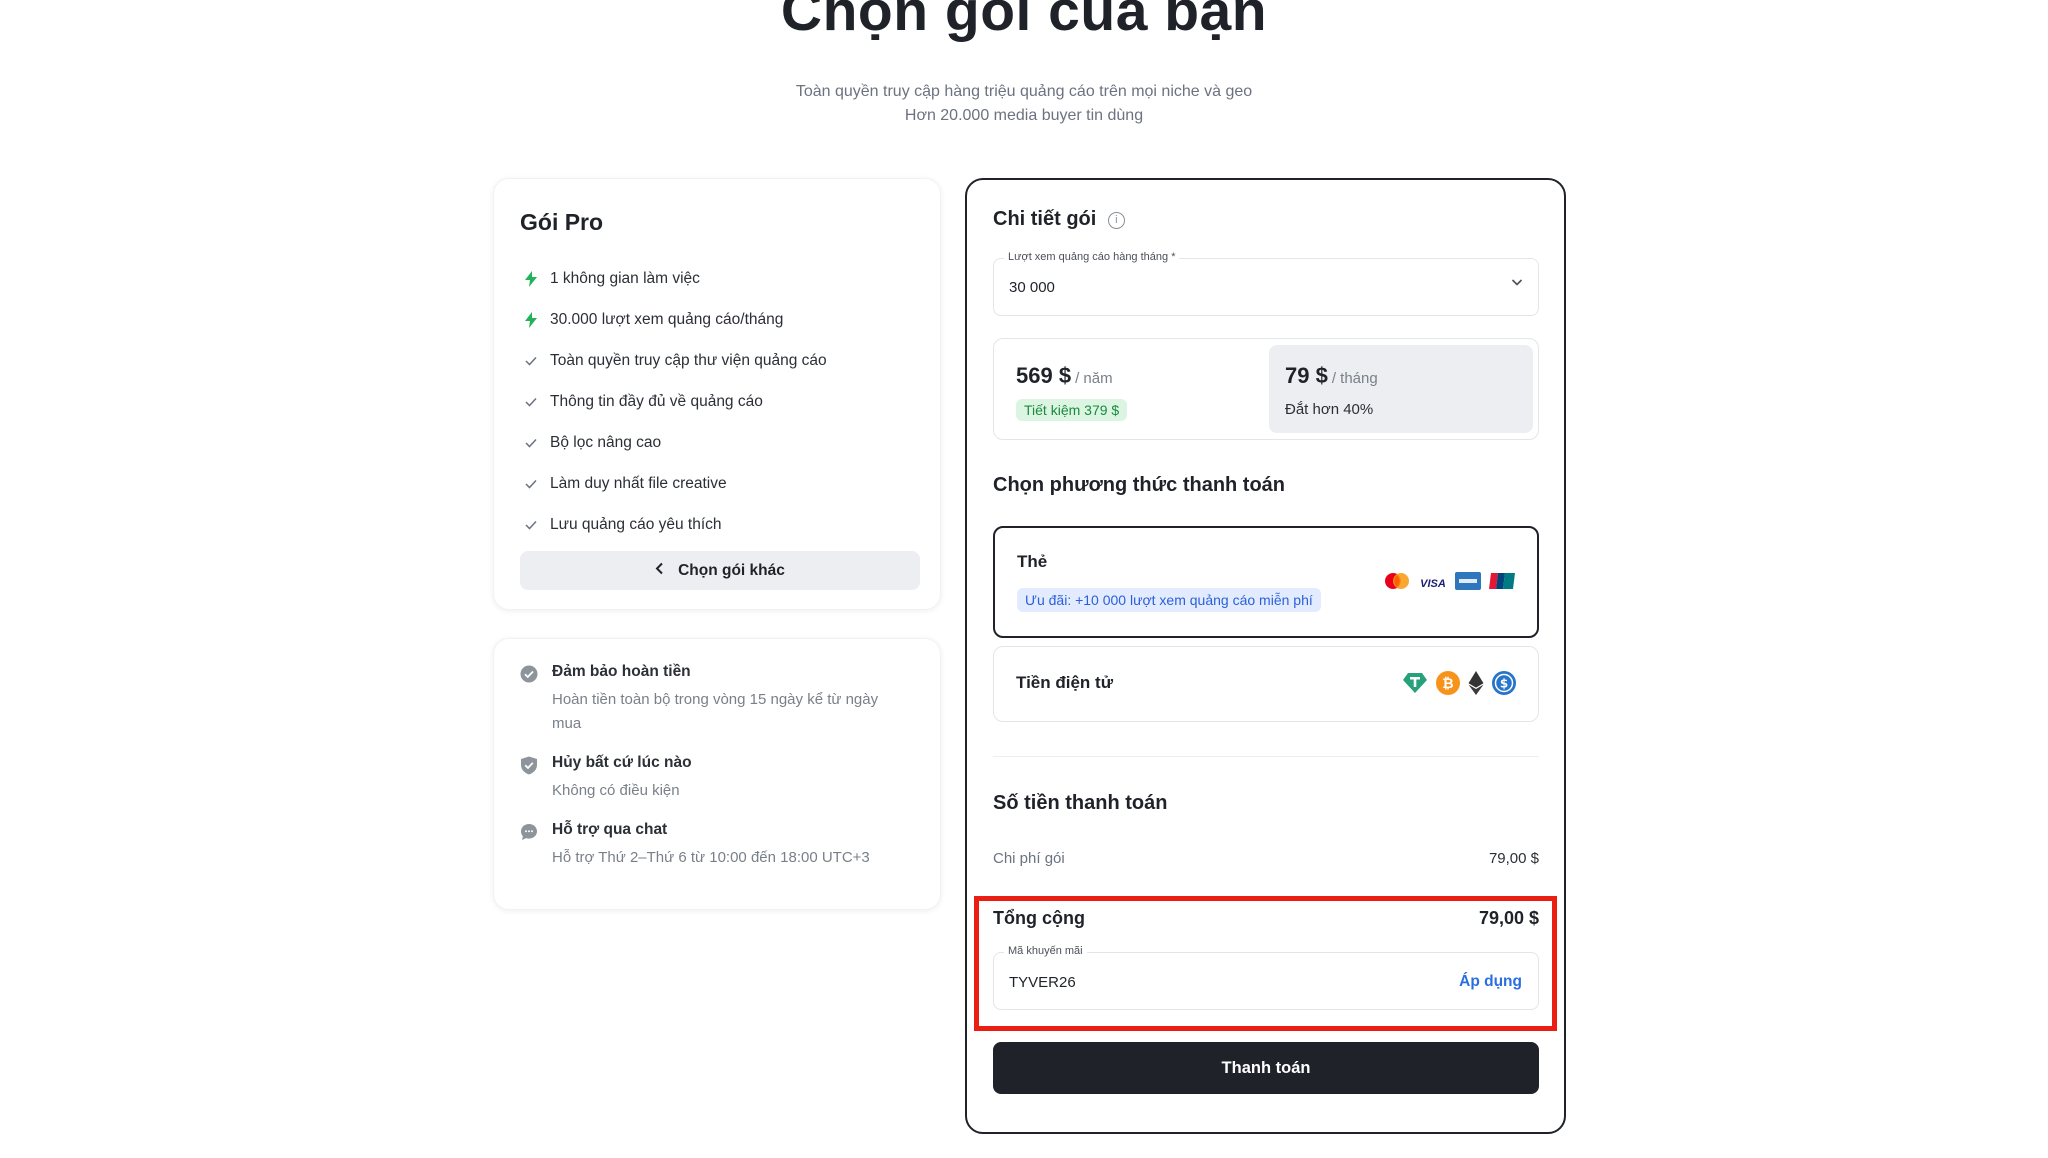  I want to click on promo-code-field: Mã khuyến mãi TYVER26 Áp dụng, so click(1266, 977).